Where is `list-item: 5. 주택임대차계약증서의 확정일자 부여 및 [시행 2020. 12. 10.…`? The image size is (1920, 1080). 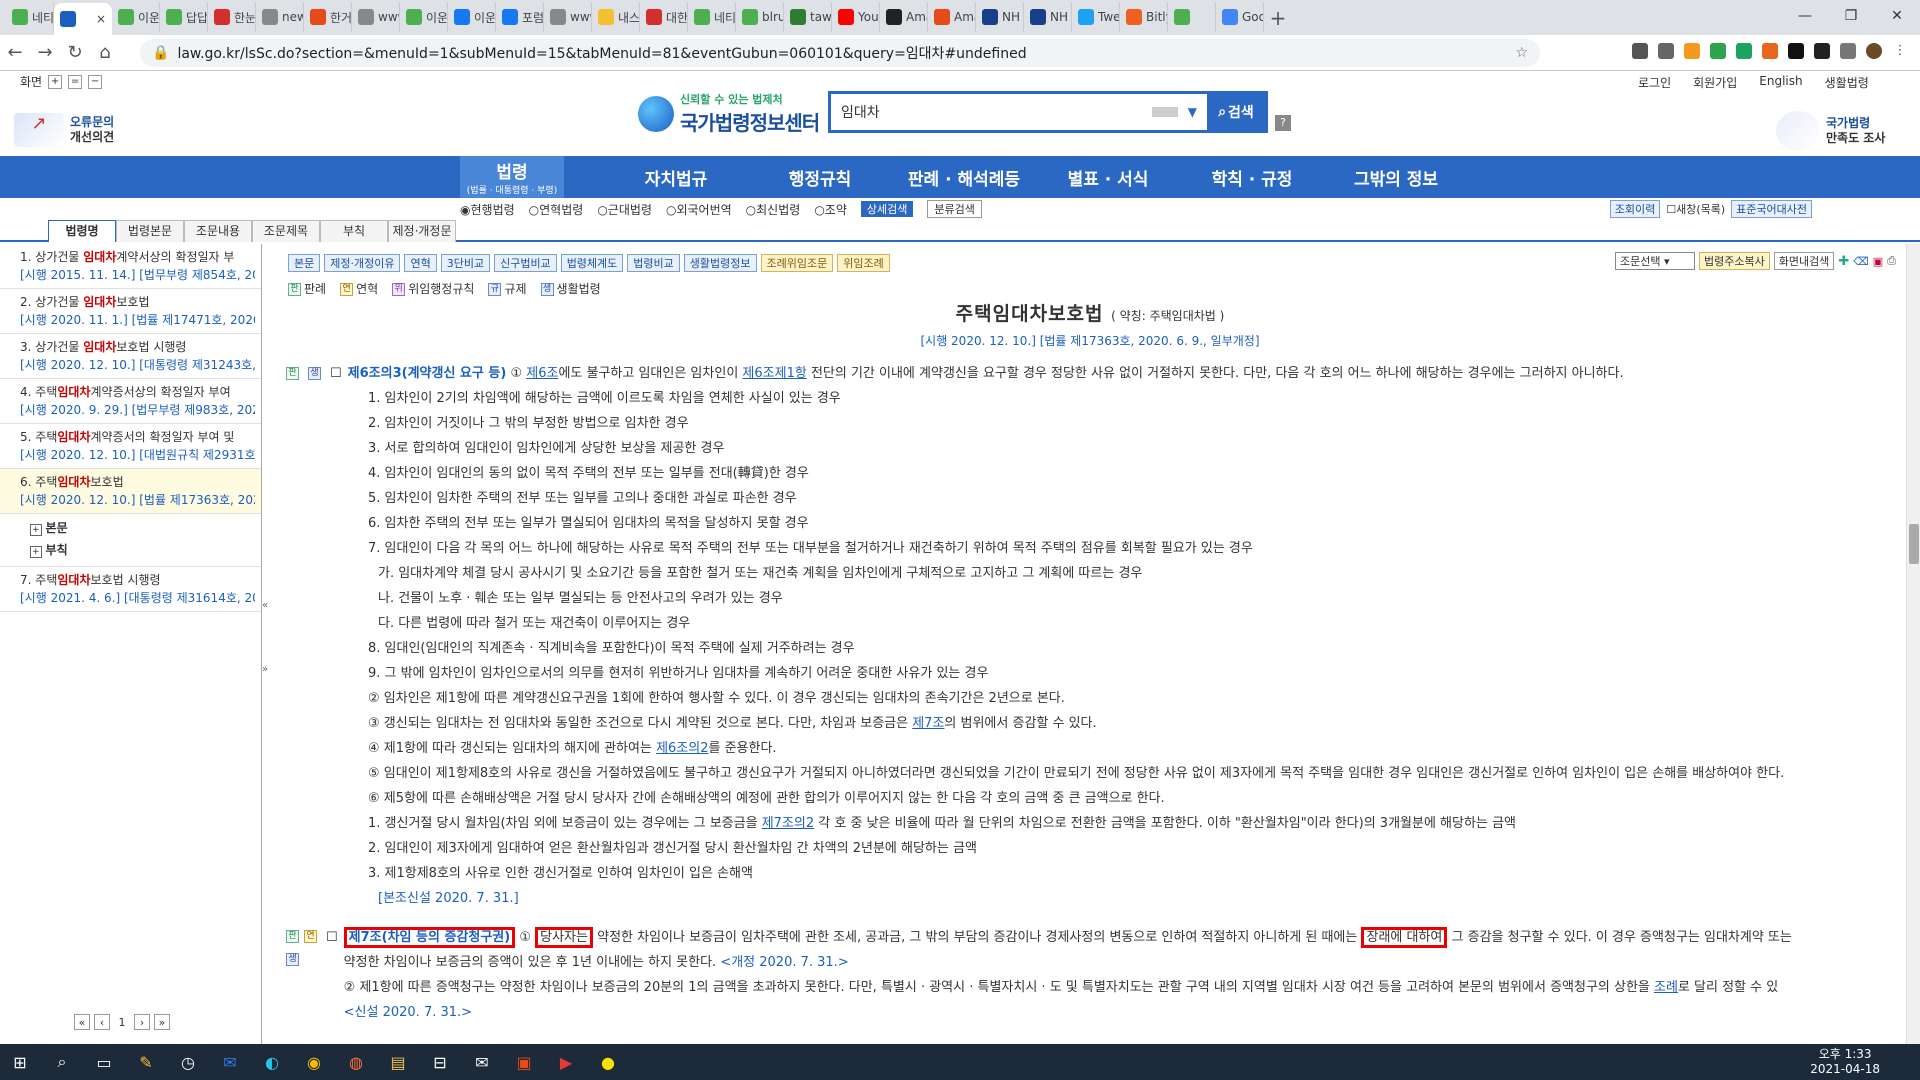
list-item: 5. 주택임대차계약증서의 확정일자 부여 및 [시행 2020. 12. 10.… is located at coordinates (130, 446).